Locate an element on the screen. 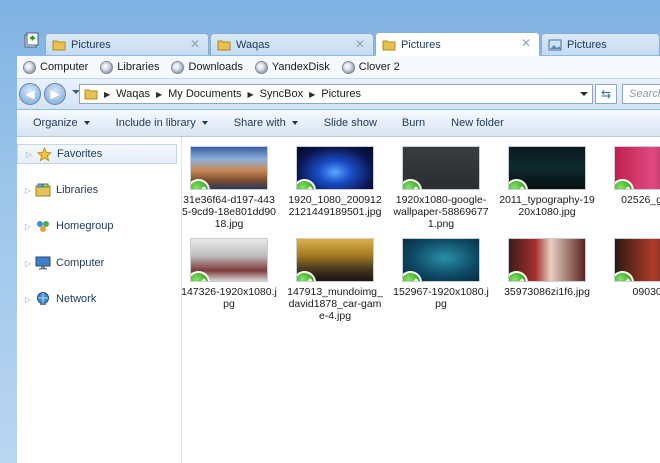 This screenshot has height=463, width=660. breadcrumb-syncbox: SyncBox is located at coordinates (281, 94).